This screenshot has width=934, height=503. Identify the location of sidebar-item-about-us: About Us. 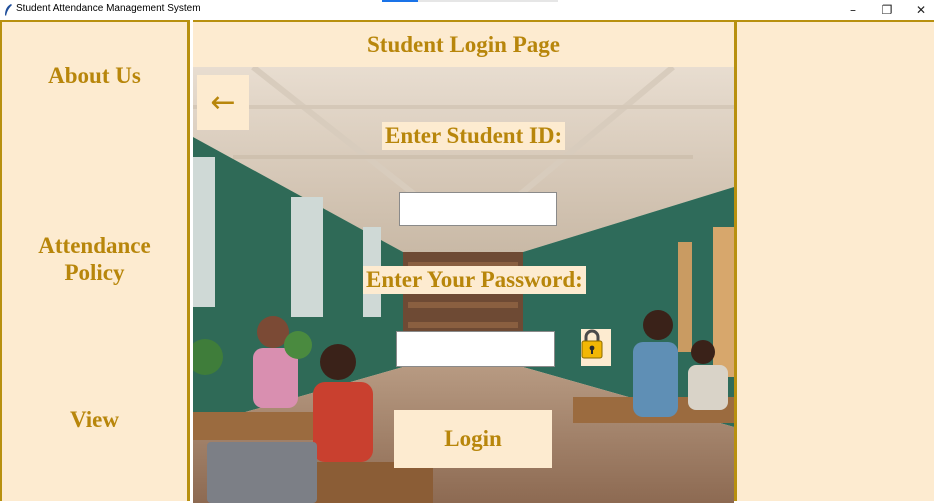
(94, 75).